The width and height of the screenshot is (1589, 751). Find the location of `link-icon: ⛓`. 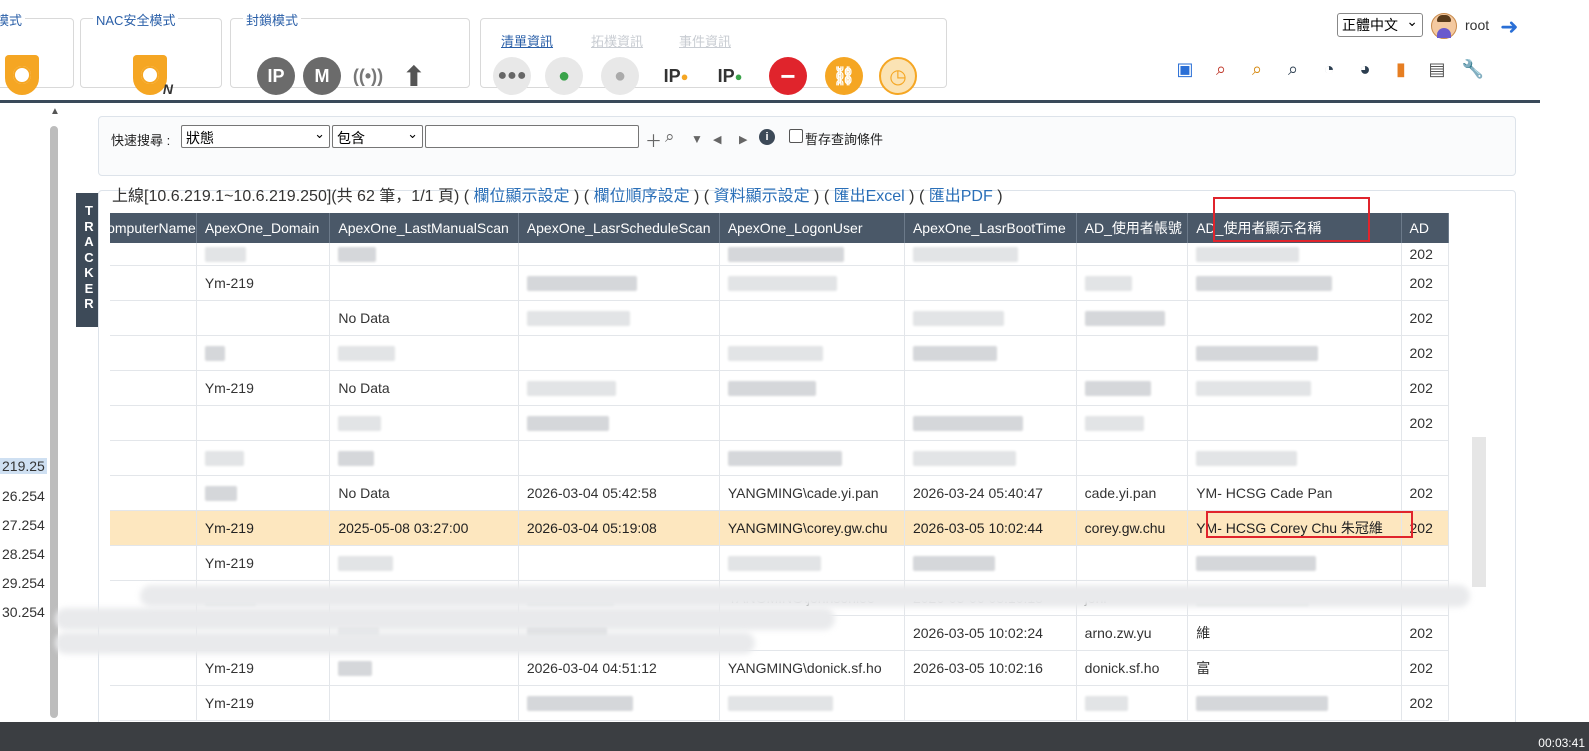

link-icon: ⛓ is located at coordinates (844, 76).